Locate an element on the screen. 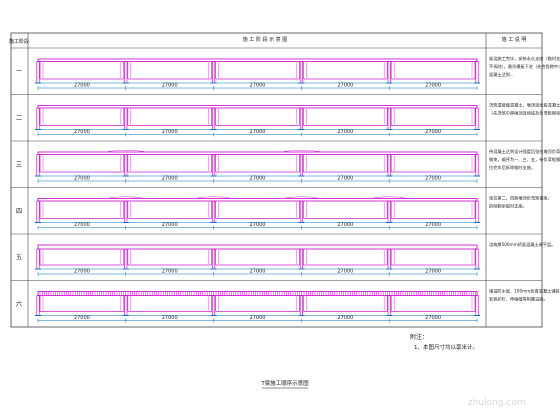 This screenshot has height=420, width=560. stage-number: 五 is located at coordinates (19, 257).